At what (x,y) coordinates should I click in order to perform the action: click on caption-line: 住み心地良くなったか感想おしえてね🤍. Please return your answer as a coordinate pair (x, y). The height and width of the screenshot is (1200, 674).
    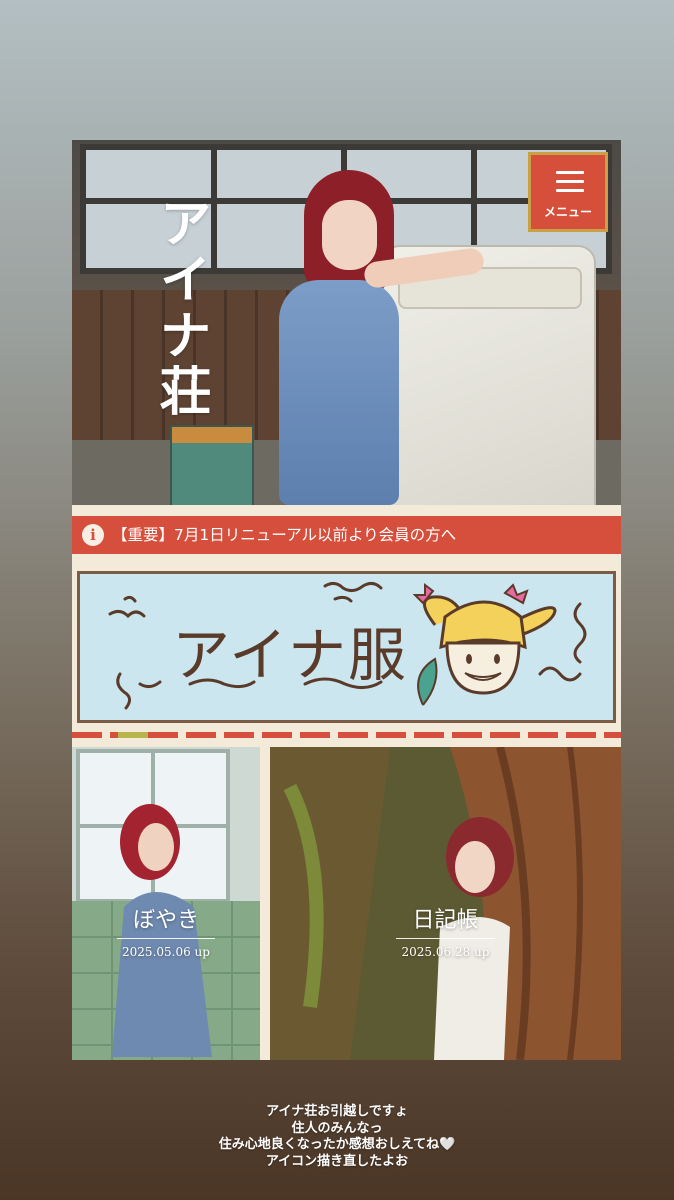
    Looking at the image, I should click on (337, 1144).